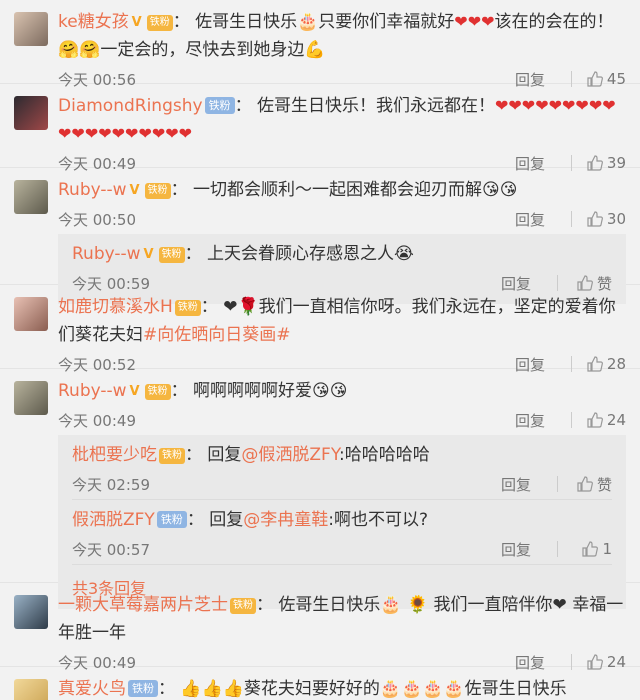 The height and width of the screenshot is (700, 640). Describe the element at coordinates (616, 420) in the screenshot. I see `like-count: 24` at that location.